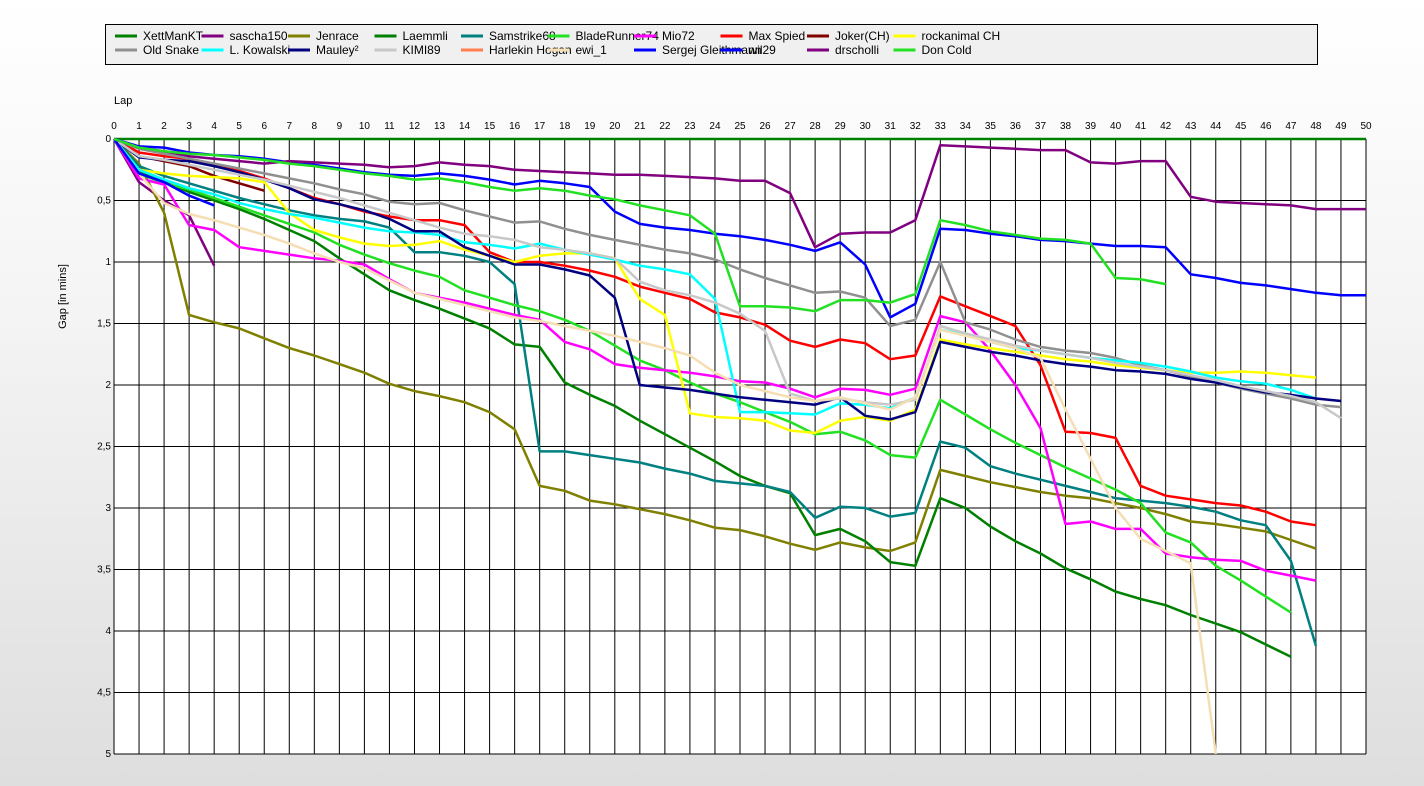 This screenshot has height=786, width=1424. I want to click on x-tick-label: 23, so click(690, 126).